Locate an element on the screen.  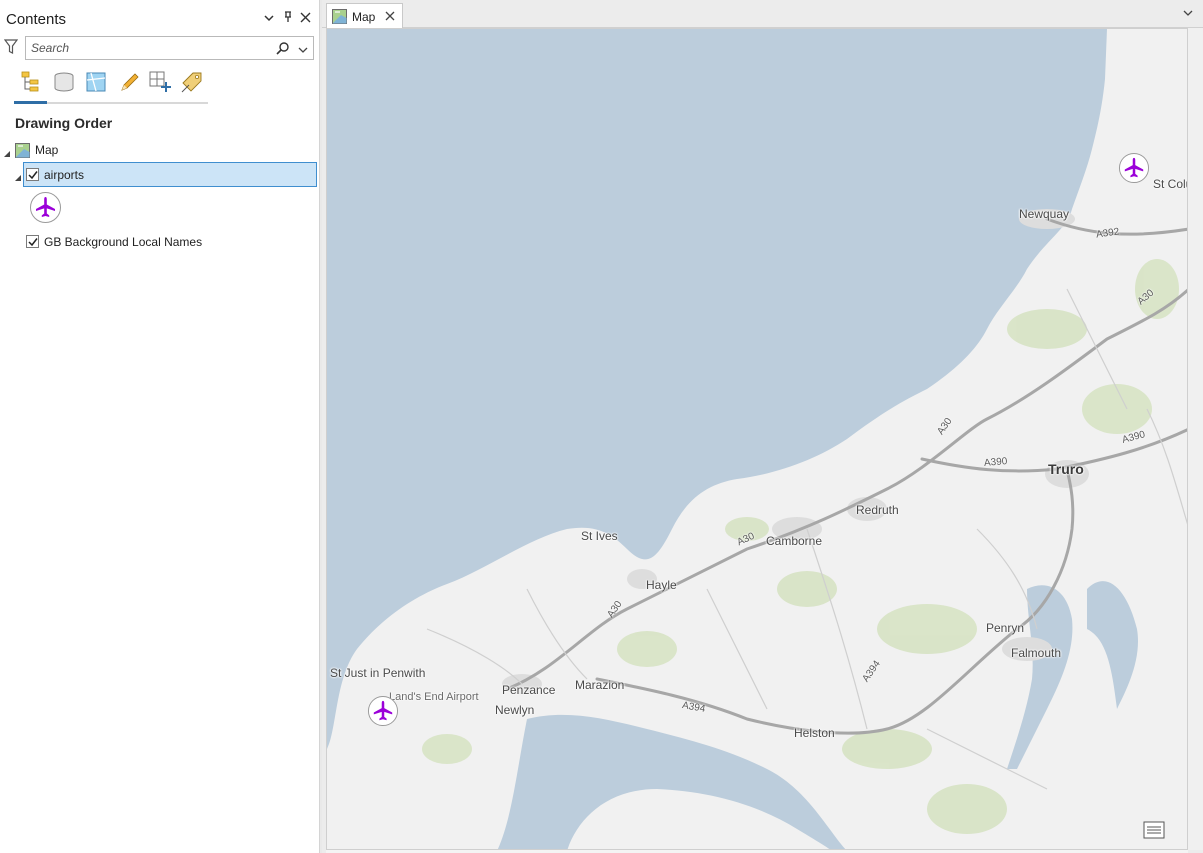
close-pane-icon is located at coordinates (305, 18).